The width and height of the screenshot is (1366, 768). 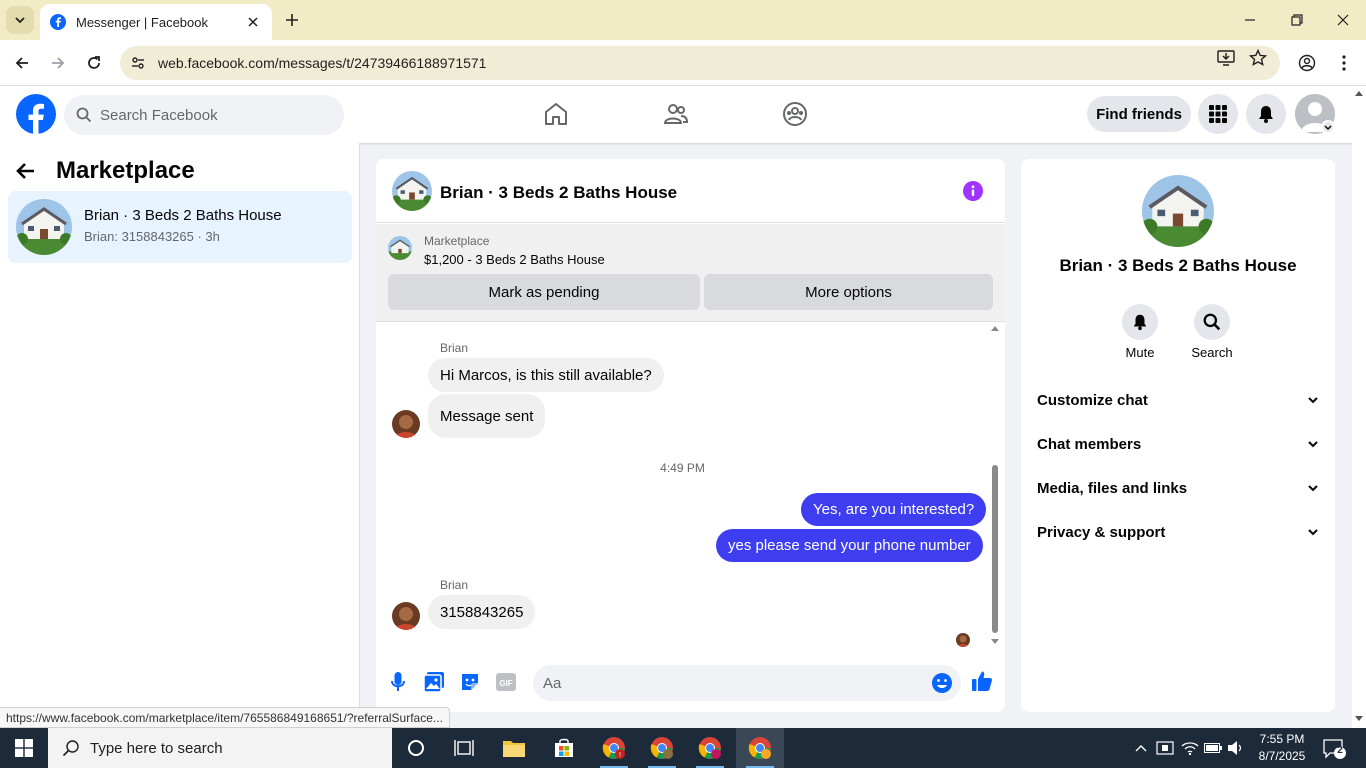 I want to click on listing-title: $1,200 - 3 Beds 2 Baths House, so click(x=514, y=259).